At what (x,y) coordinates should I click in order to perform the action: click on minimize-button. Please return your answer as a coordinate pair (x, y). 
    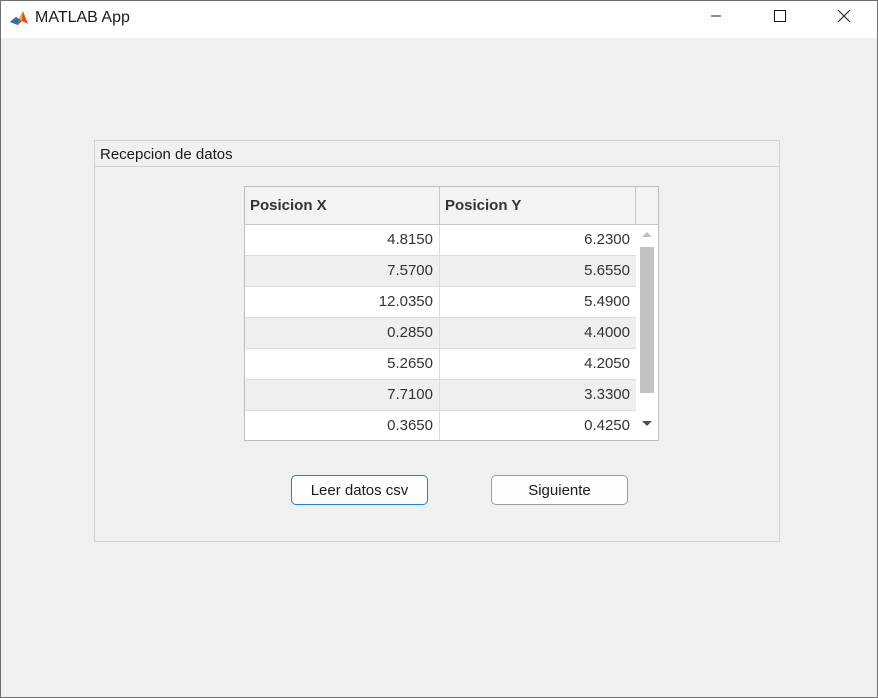
    Looking at the image, I should click on (716, 18).